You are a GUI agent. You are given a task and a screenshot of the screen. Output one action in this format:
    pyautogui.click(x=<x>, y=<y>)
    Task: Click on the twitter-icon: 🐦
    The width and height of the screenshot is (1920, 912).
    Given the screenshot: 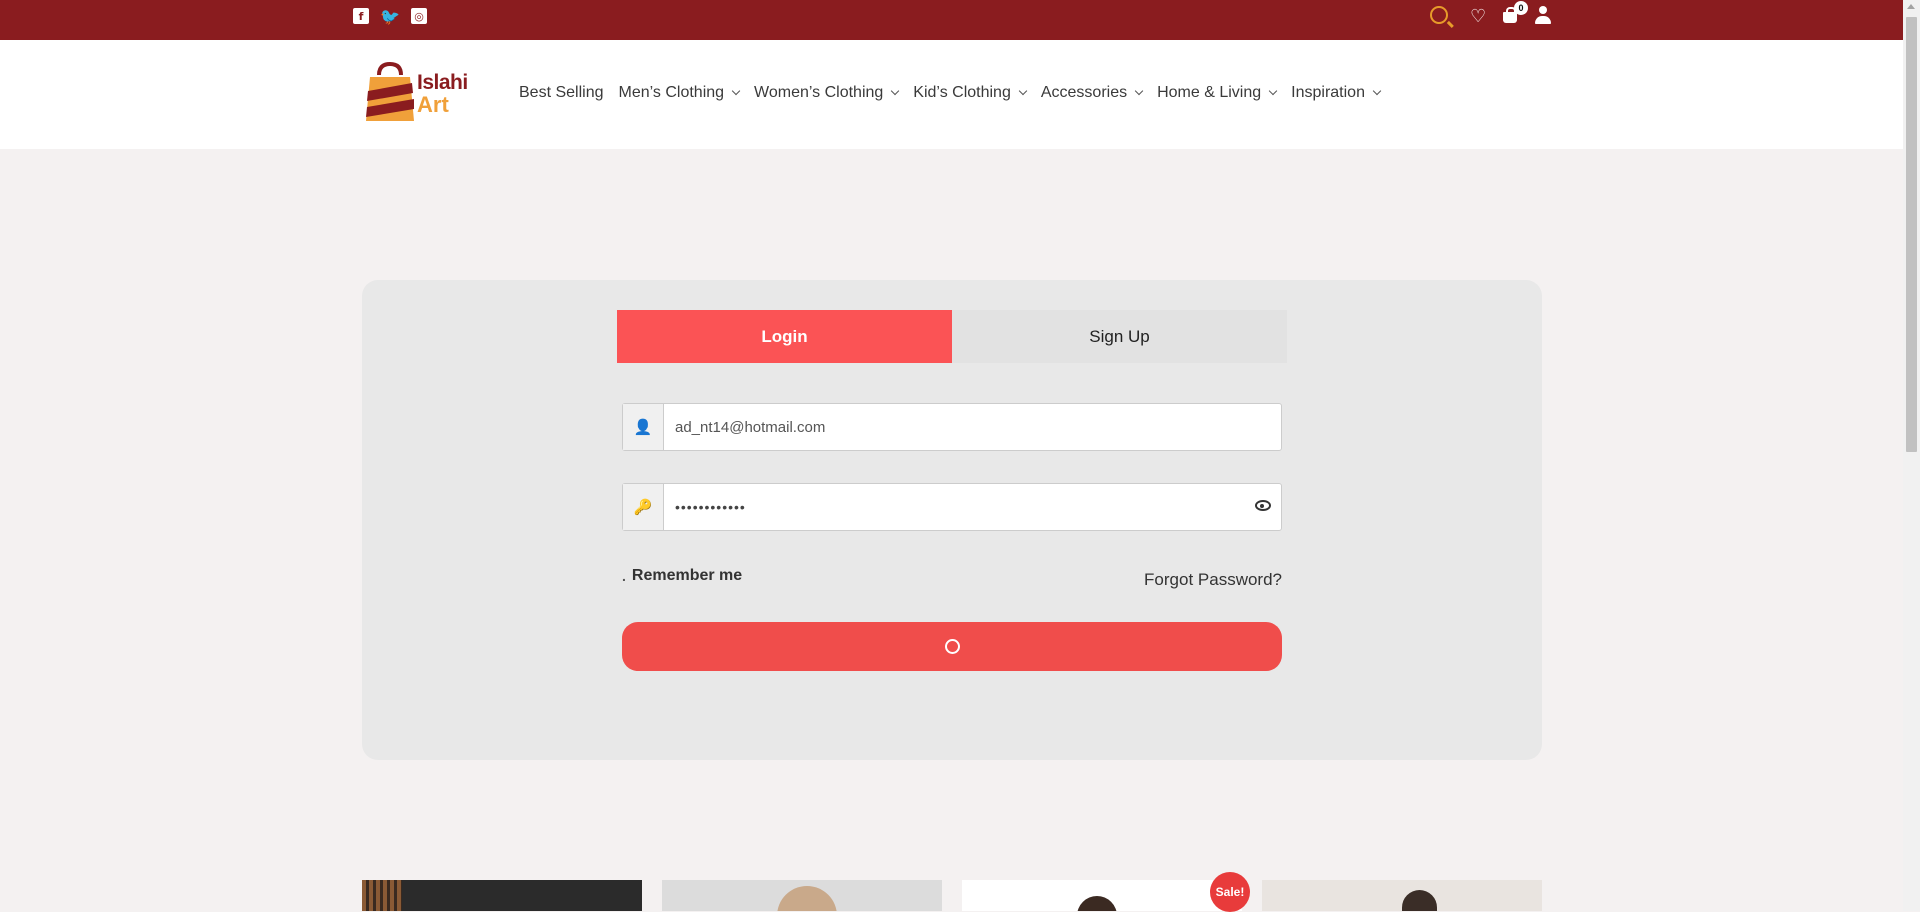 What is the action you would take?
    pyautogui.click(x=390, y=16)
    